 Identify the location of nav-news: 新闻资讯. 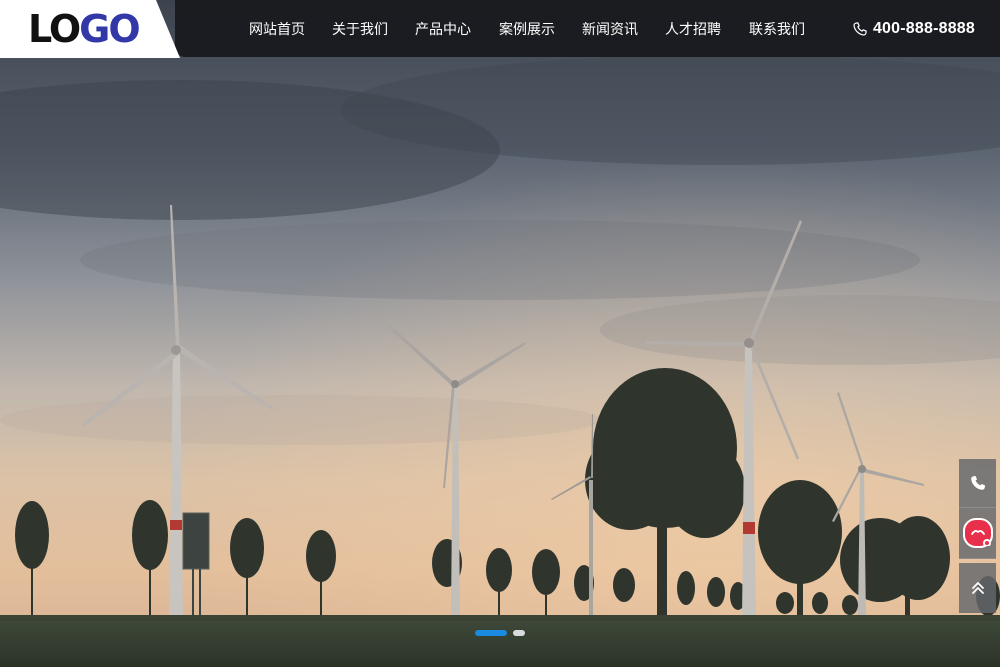
(610, 29).